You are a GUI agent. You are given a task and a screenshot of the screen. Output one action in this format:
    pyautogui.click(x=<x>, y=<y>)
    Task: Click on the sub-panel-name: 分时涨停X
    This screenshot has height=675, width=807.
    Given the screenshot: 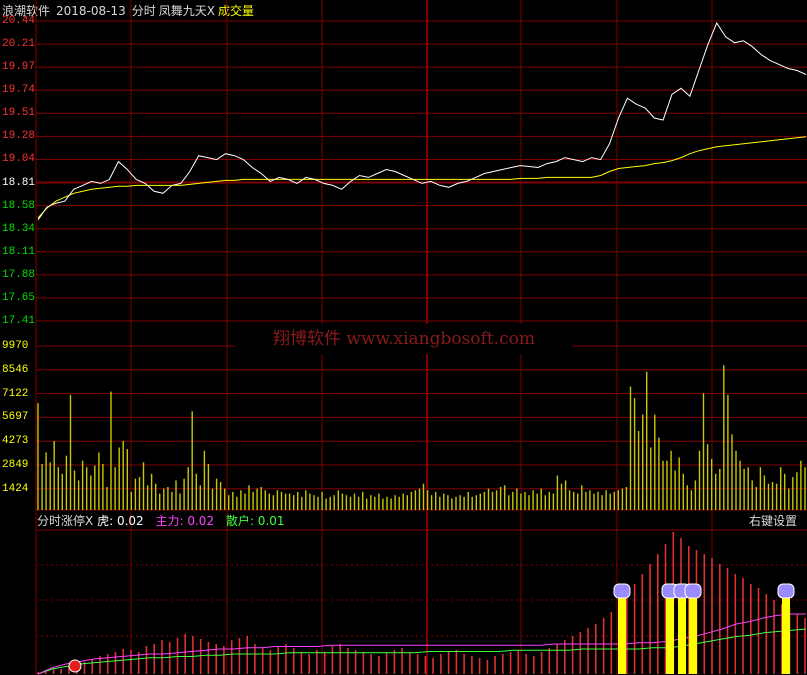 What is the action you would take?
    pyautogui.click(x=65, y=521)
    